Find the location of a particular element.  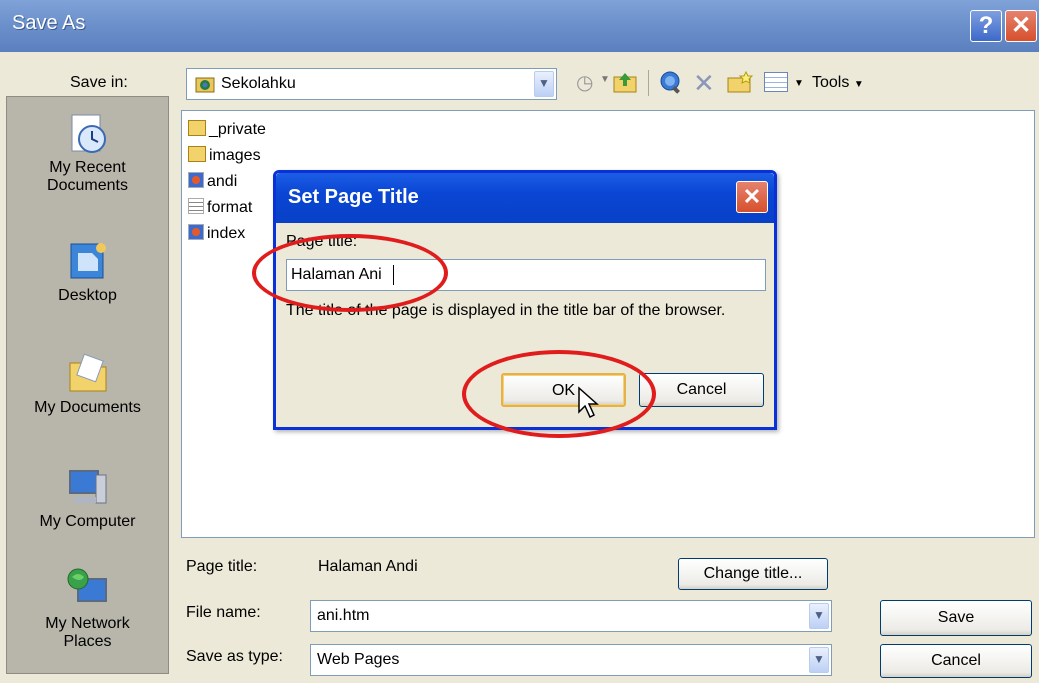

tools-menu: Tools ▼ is located at coordinates (838, 83).